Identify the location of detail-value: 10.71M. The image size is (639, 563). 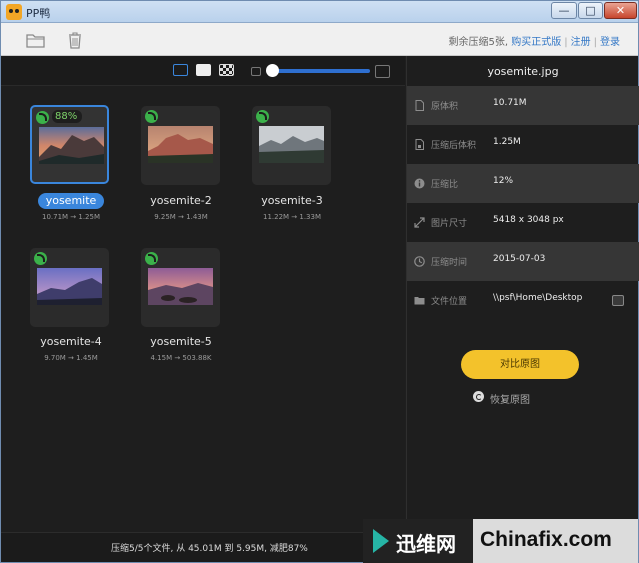
(510, 103).